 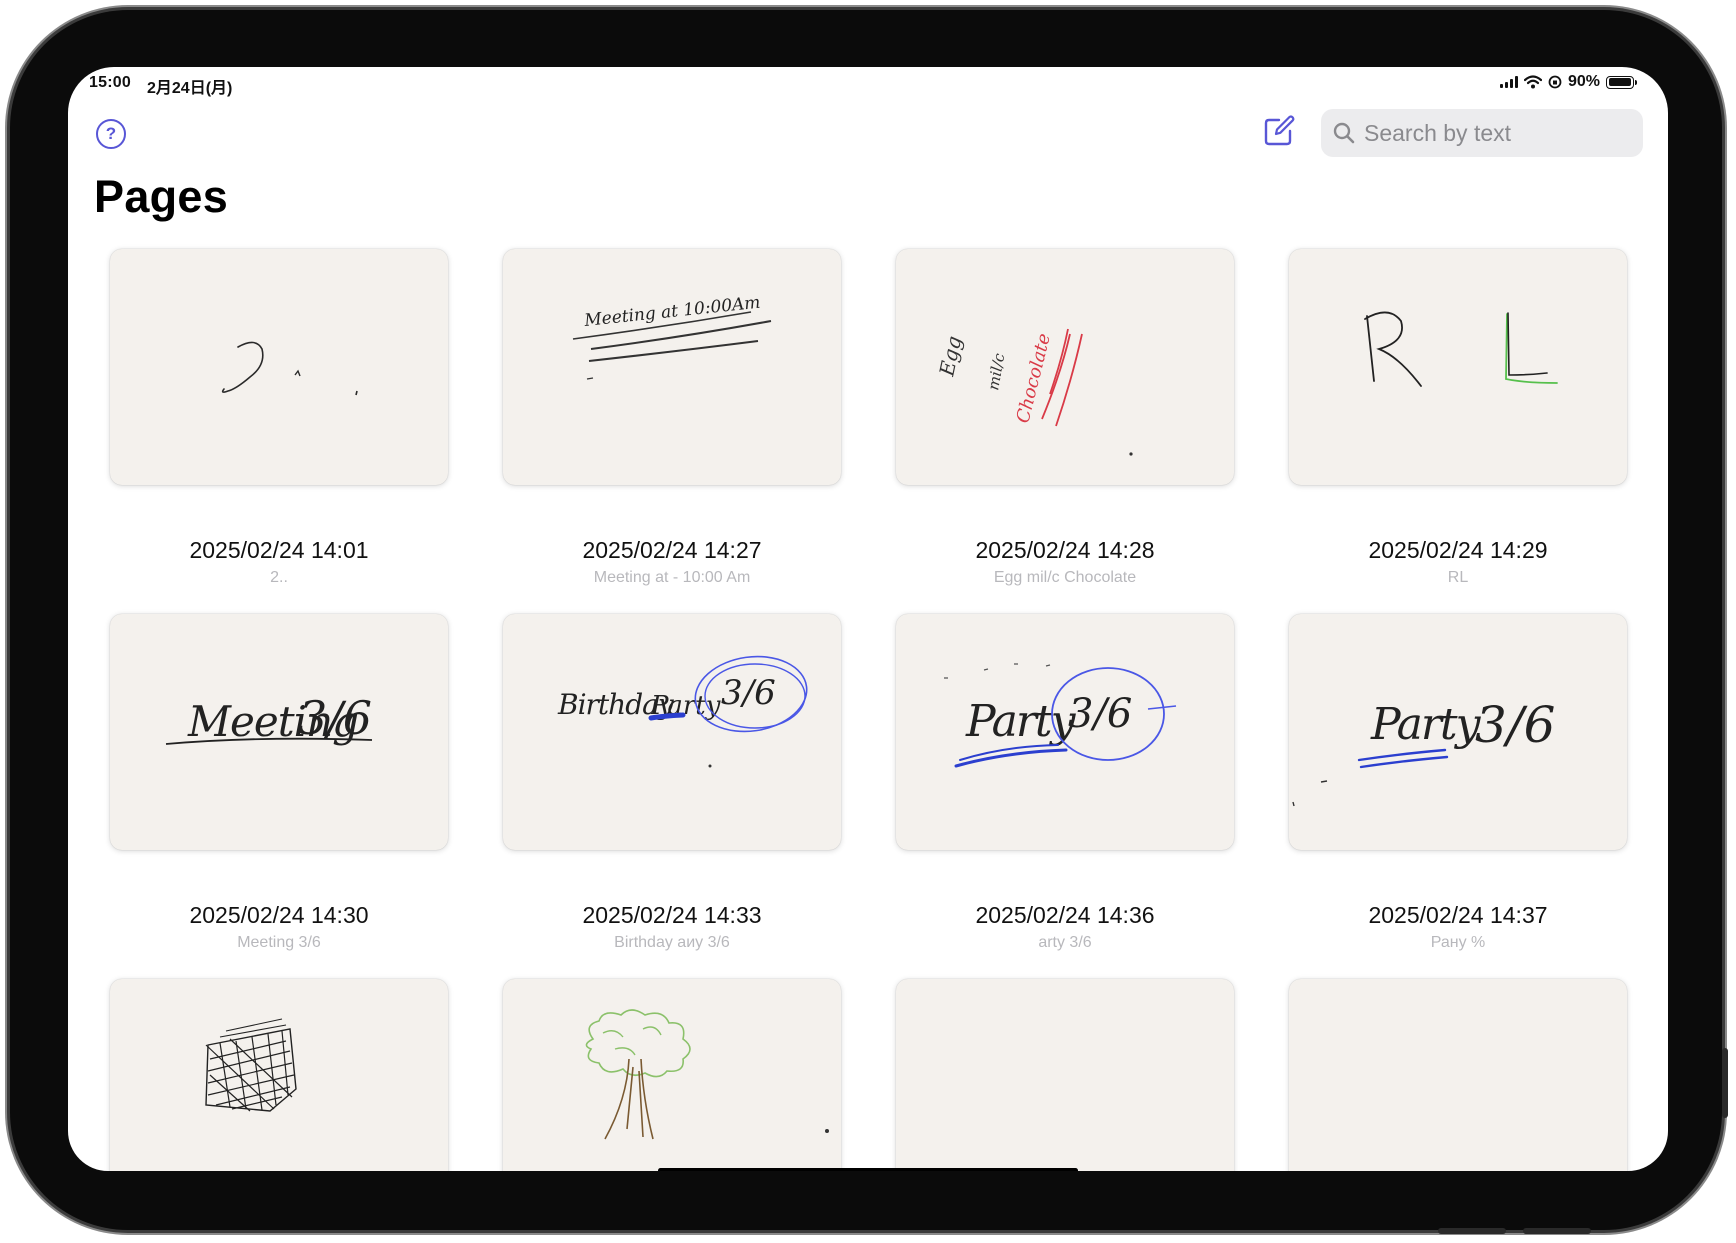 I want to click on page-preview-text: Meeting at - 10:00 Am, so click(x=672, y=577).